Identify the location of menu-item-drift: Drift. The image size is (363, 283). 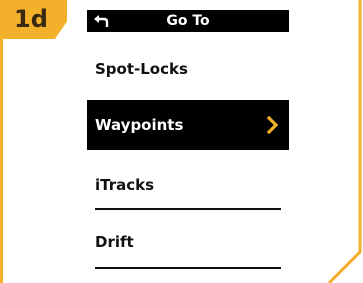
(188, 242).